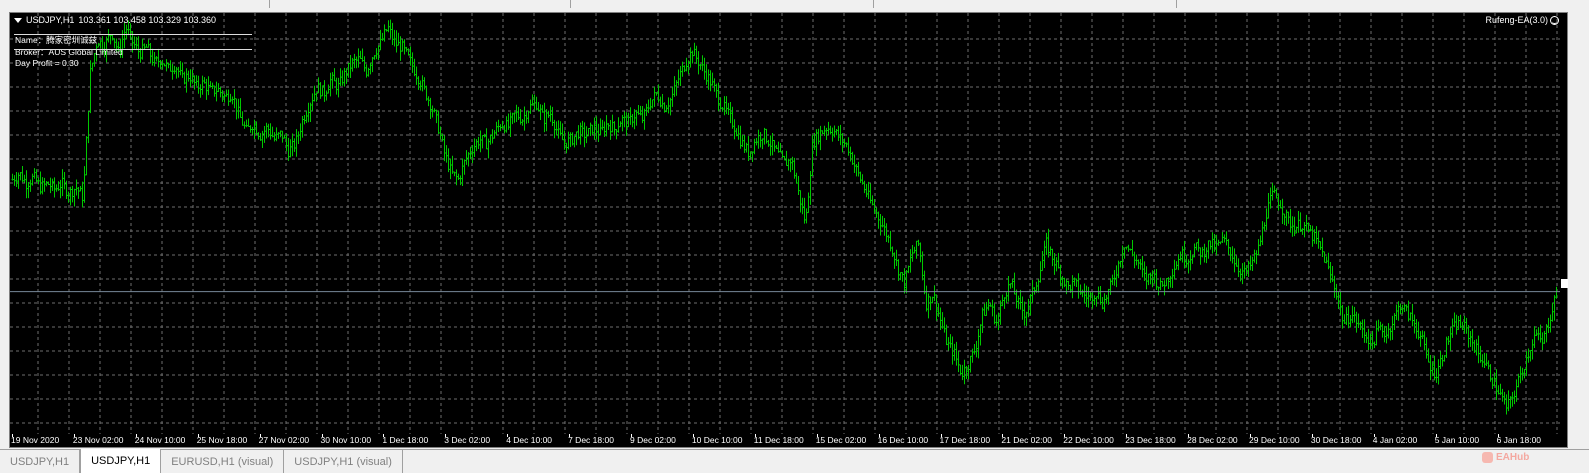 This screenshot has height=473, width=1589. Describe the element at coordinates (841, 440) in the screenshot. I see `time-label: 15 Dec 02:00` at that location.